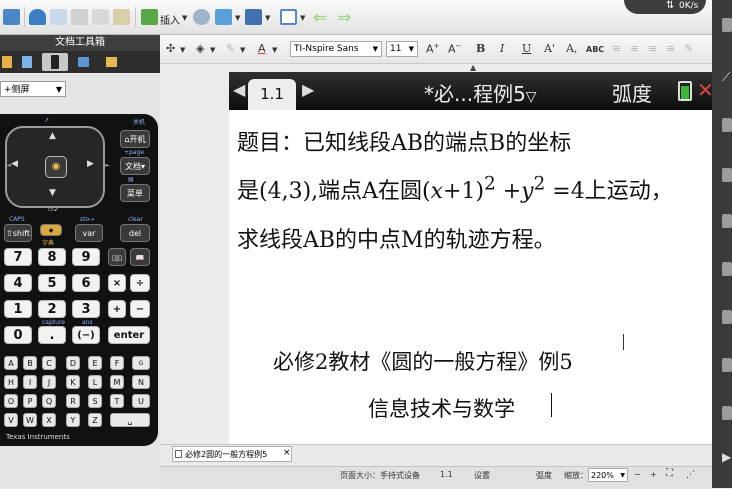  Describe the element at coordinates (18, 309) in the screenshot. I see `key-1: 1` at that location.